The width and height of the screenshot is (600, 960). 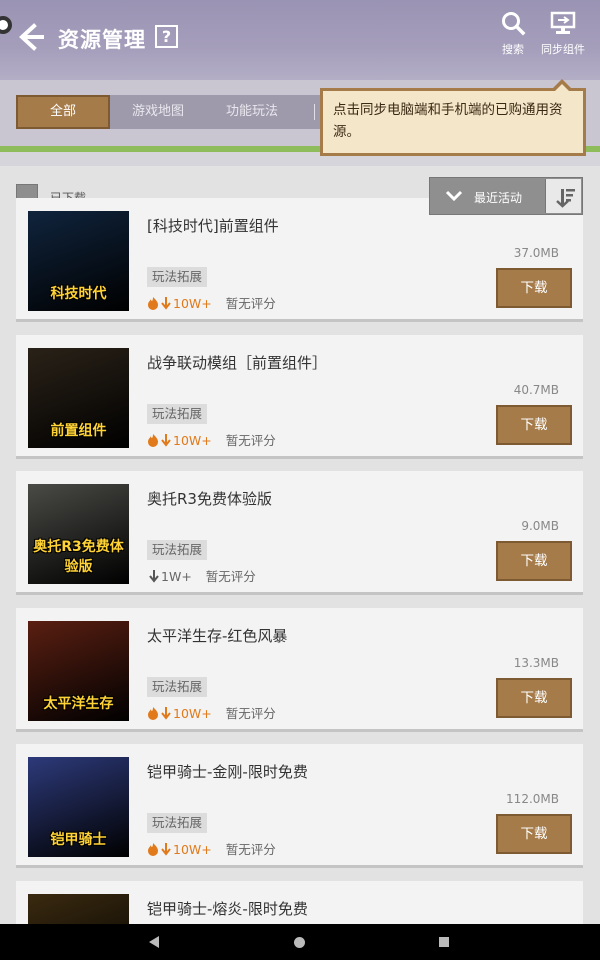 I want to click on download-count: 1W+, so click(x=176, y=576).